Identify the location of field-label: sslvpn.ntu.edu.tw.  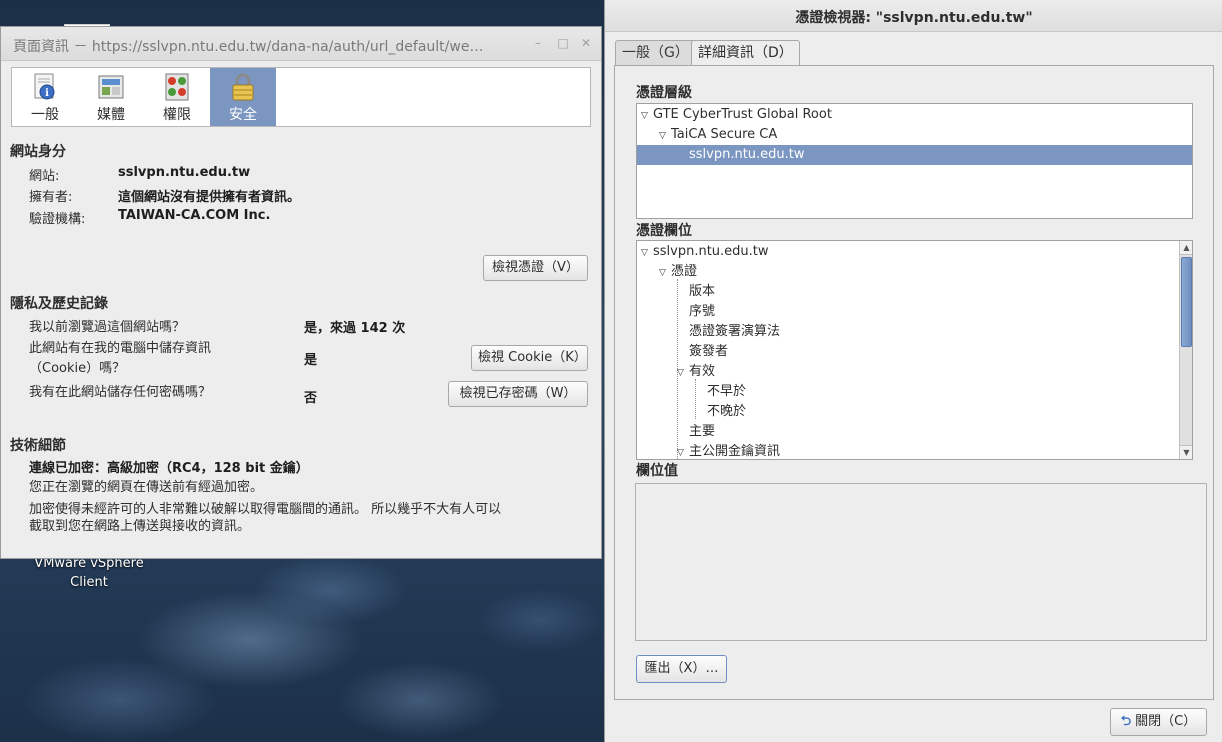
(711, 251).